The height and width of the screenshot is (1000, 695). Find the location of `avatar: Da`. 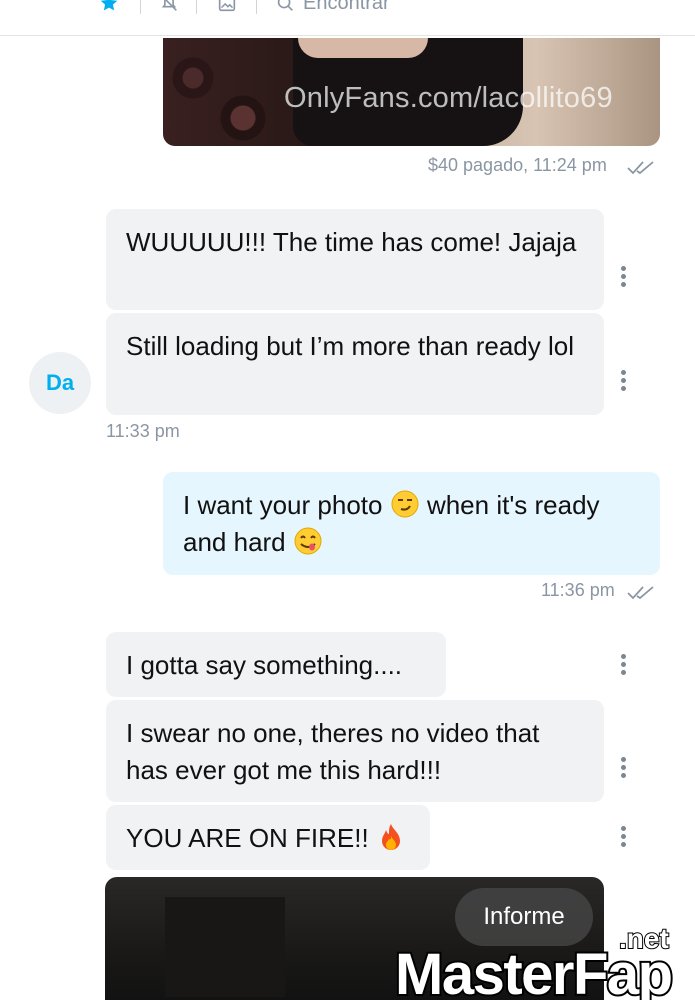

avatar: Da is located at coordinates (60, 383).